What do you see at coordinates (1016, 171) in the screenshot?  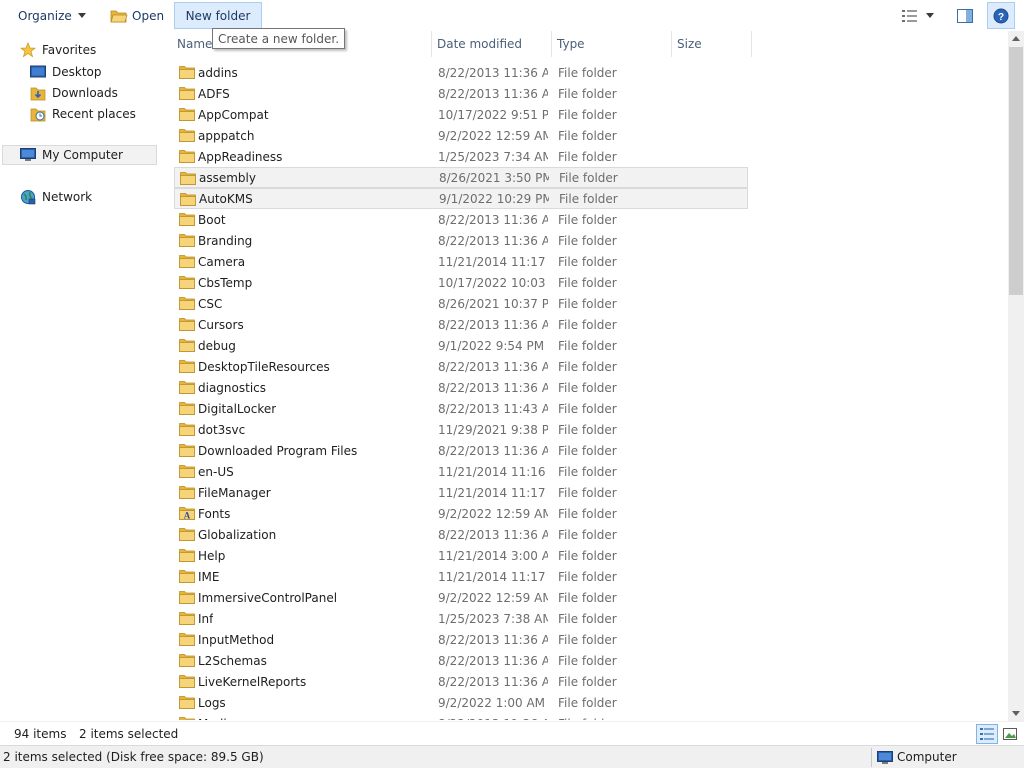 I see `scrollbar-thumb` at bounding box center [1016, 171].